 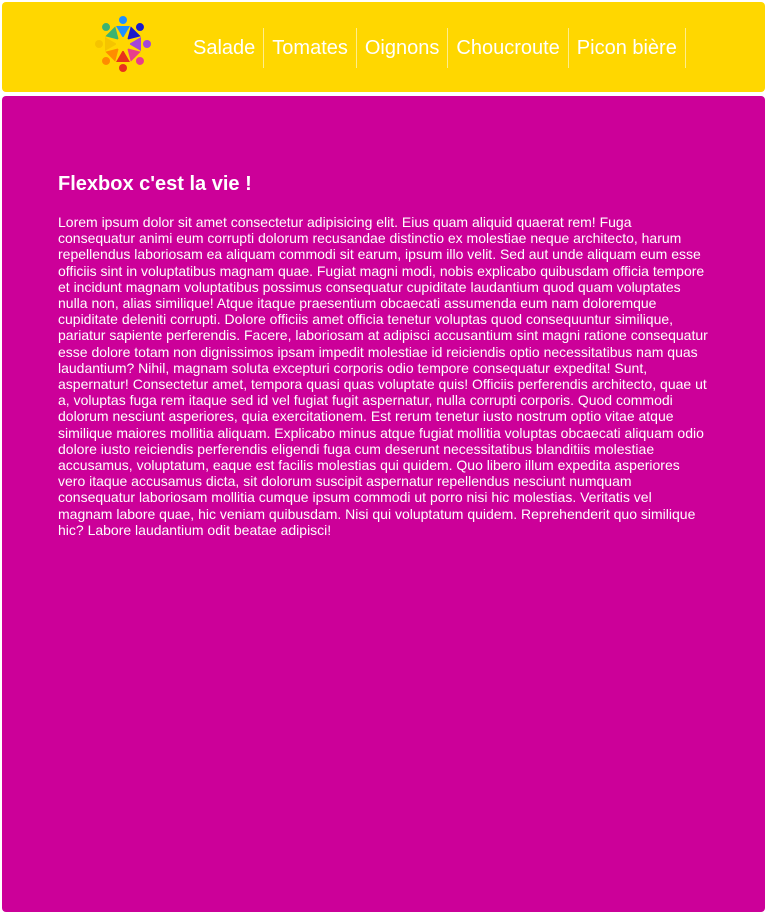 What do you see at coordinates (225, 48) in the screenshot?
I see `nav-item-salade: Salade` at bounding box center [225, 48].